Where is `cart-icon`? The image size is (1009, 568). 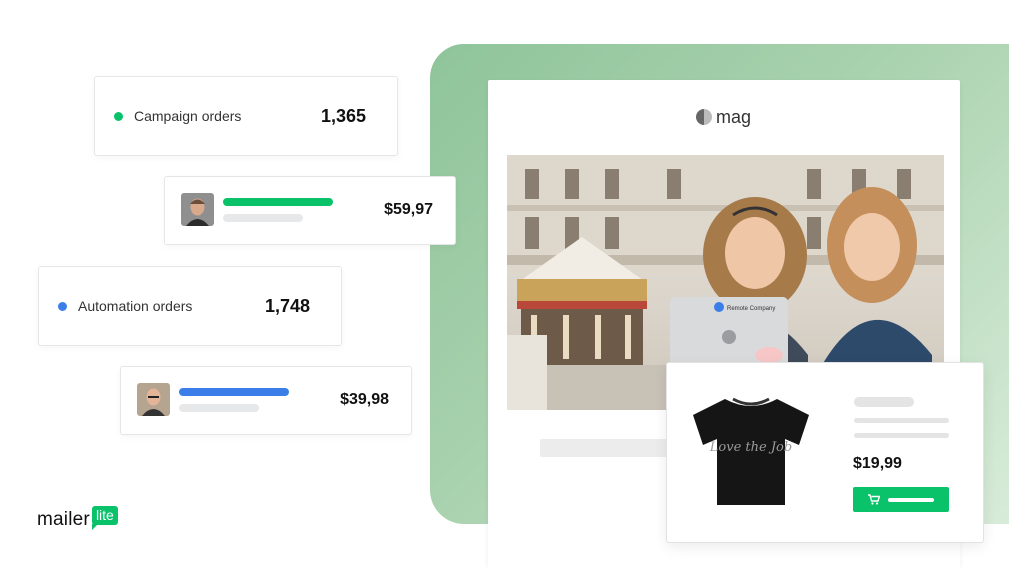 cart-icon is located at coordinates (874, 499).